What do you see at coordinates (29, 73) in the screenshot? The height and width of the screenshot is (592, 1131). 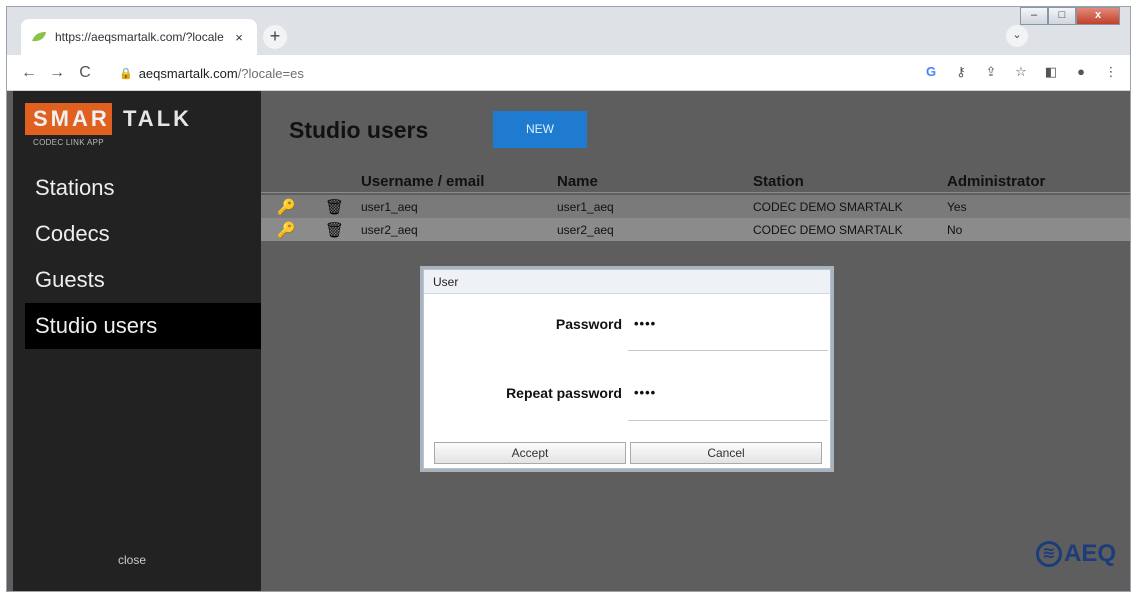 I see `back-button: ←` at bounding box center [29, 73].